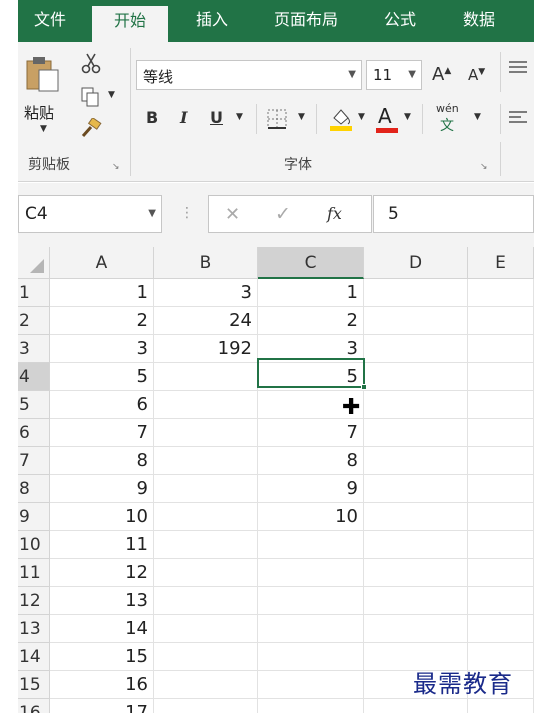  What do you see at coordinates (416, 461) in the screenshot?
I see `cell-d7` at bounding box center [416, 461].